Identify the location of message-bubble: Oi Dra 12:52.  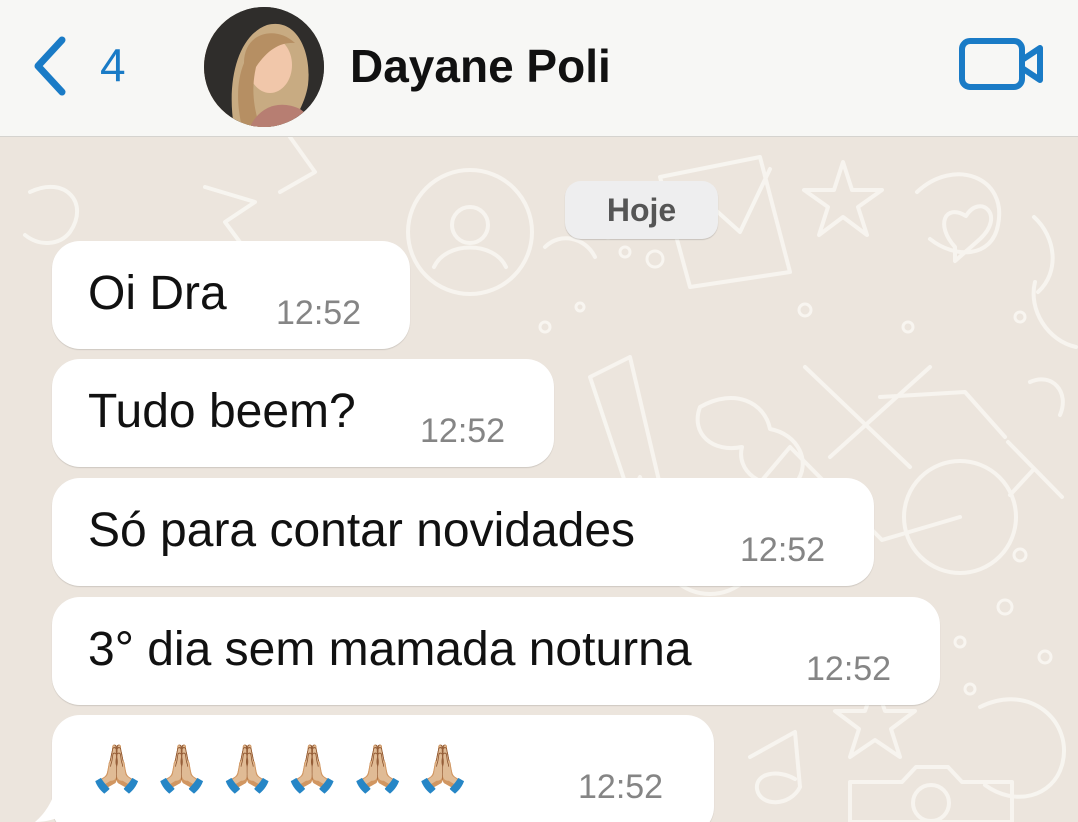
(231, 295).